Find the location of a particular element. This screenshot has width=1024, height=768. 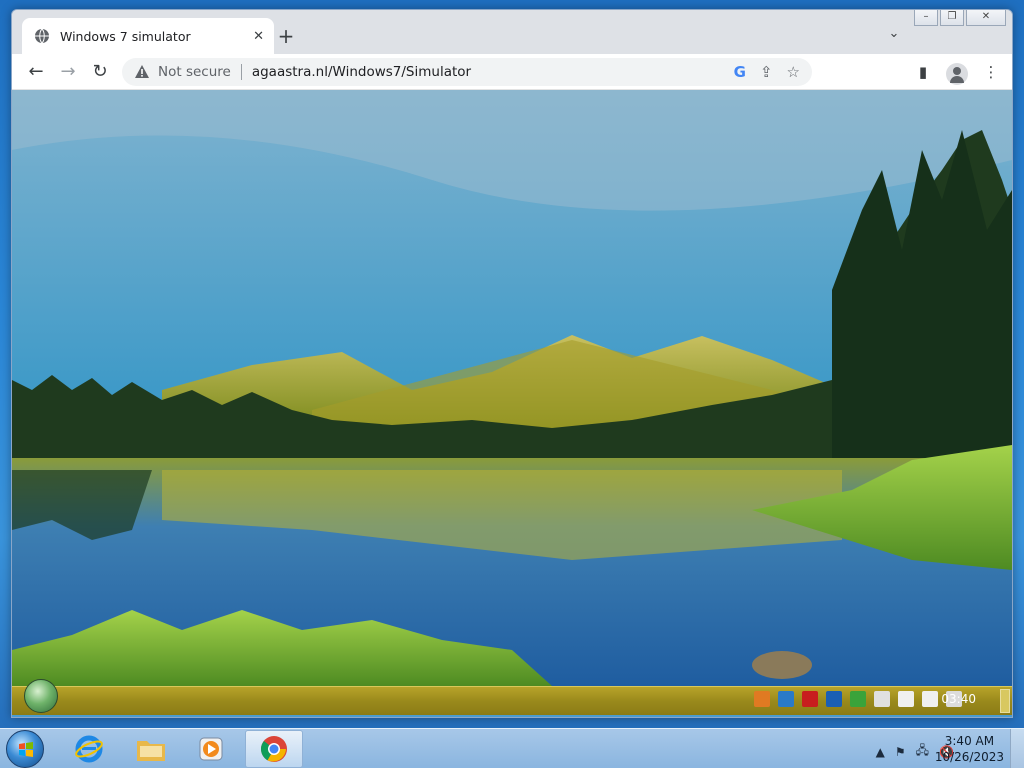

close-window-button: ✕ is located at coordinates (986, 18).